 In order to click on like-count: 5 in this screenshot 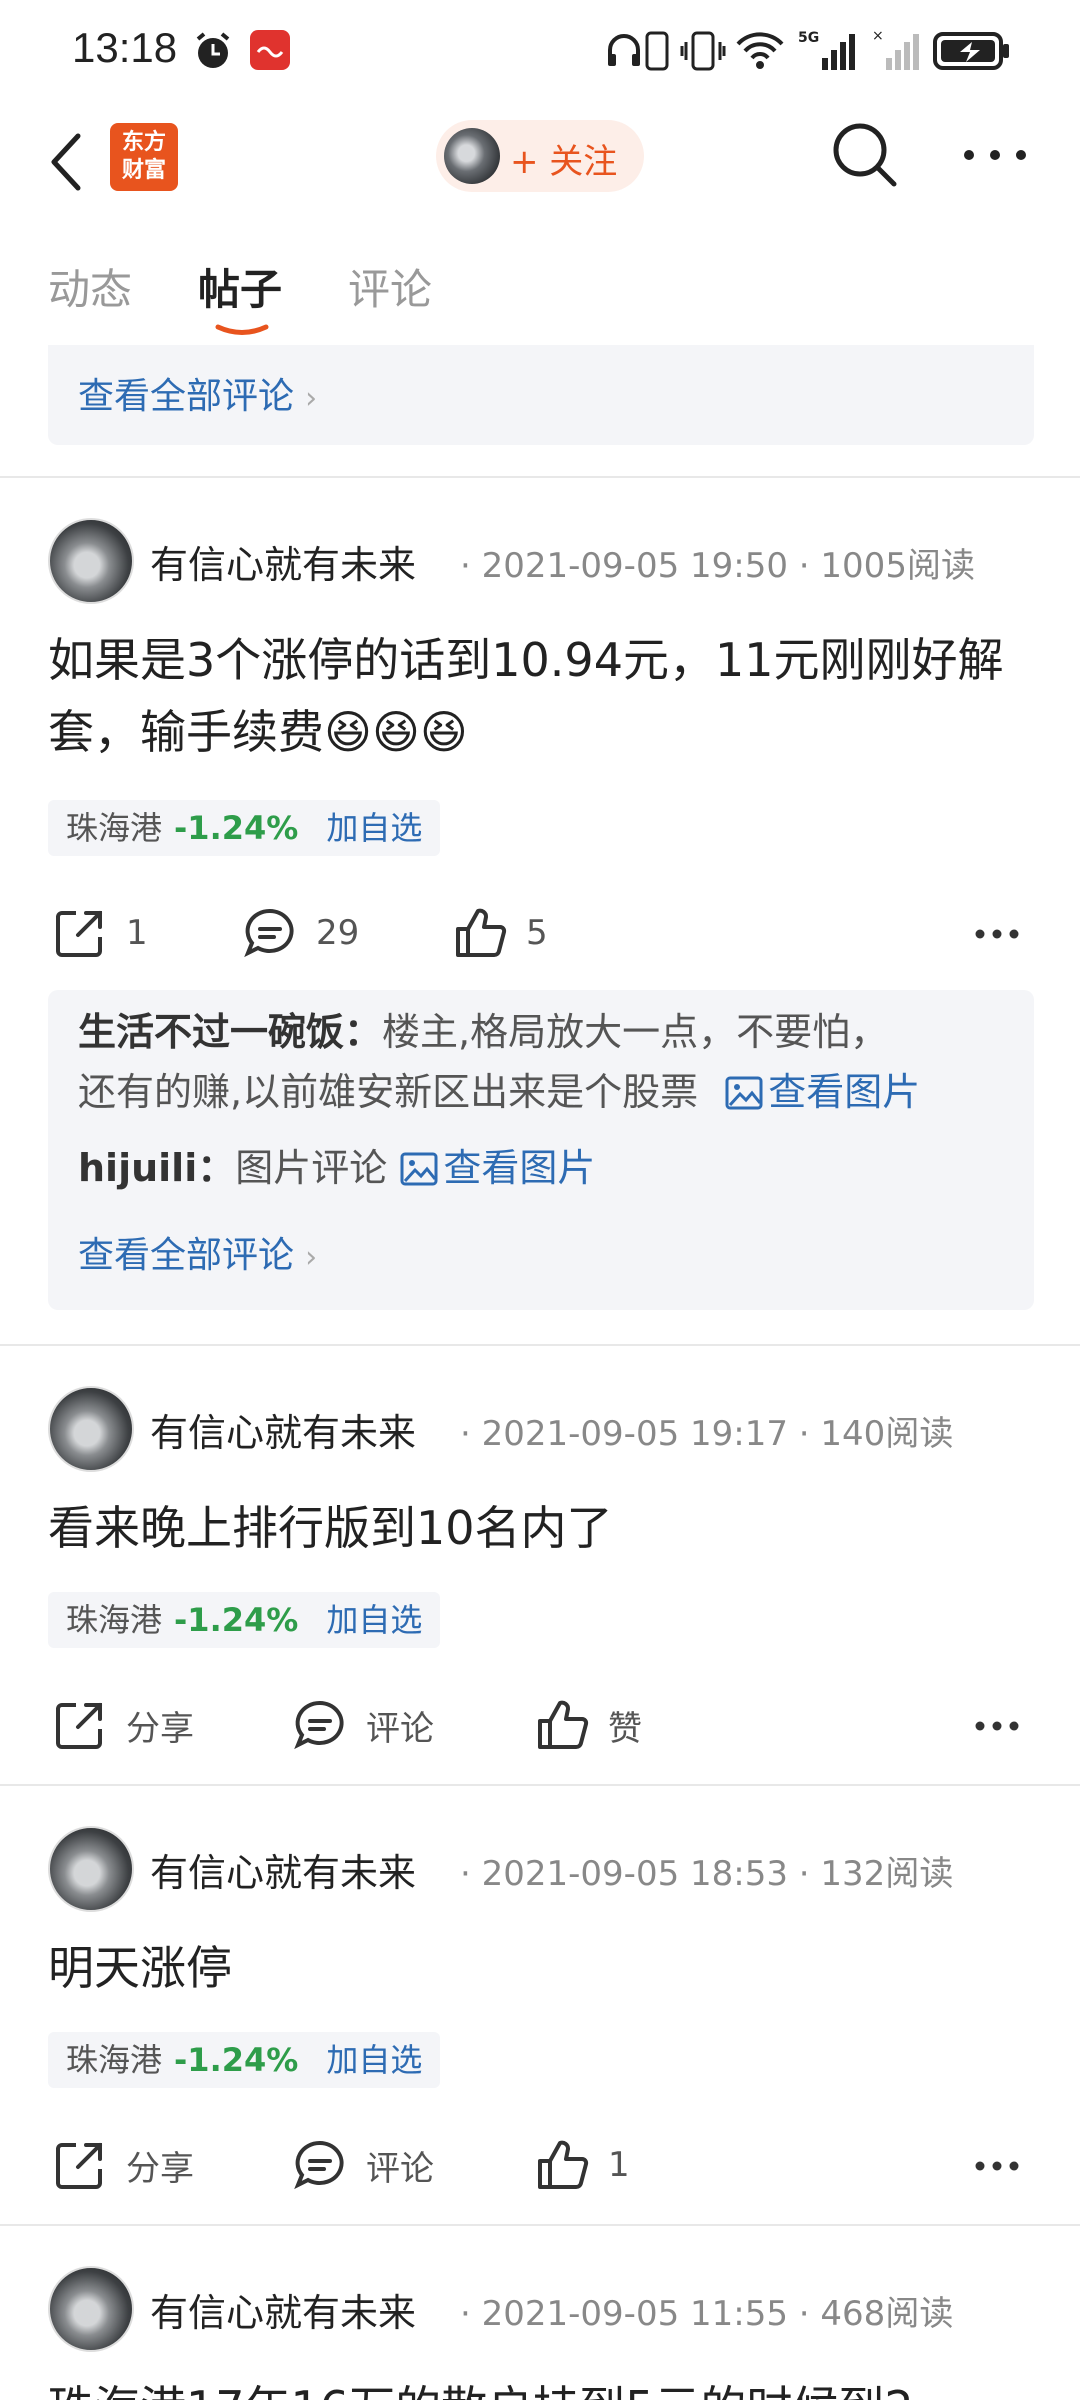, I will do `click(537, 933)`.